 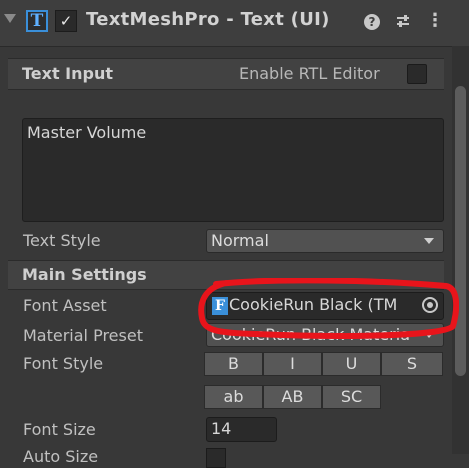 What do you see at coordinates (216, 458) in the screenshot?
I see `auto-size-checkbox` at bounding box center [216, 458].